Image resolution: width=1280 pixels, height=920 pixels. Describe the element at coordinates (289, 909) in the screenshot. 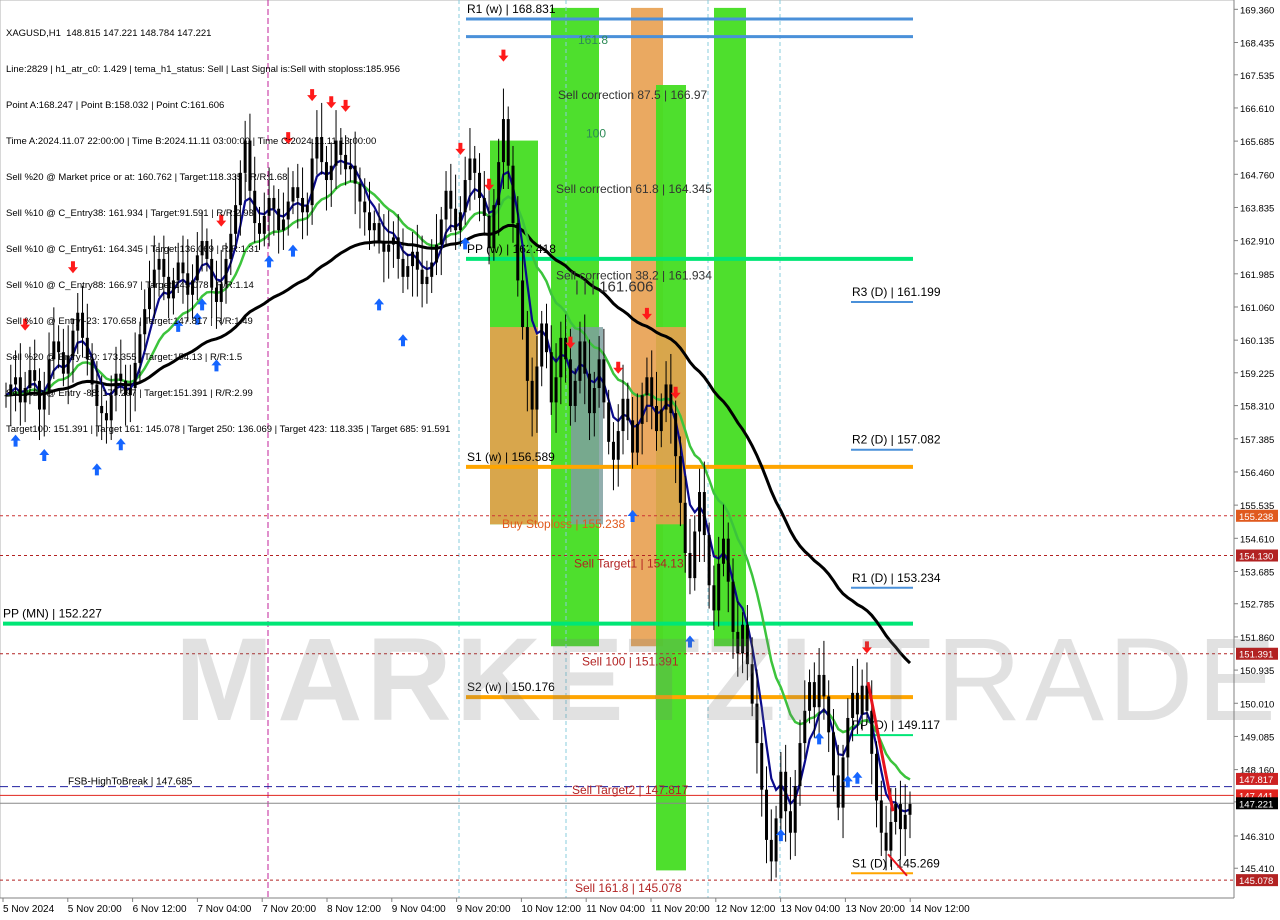

I see `time-tick-label: 7 Nov 20:00` at that location.